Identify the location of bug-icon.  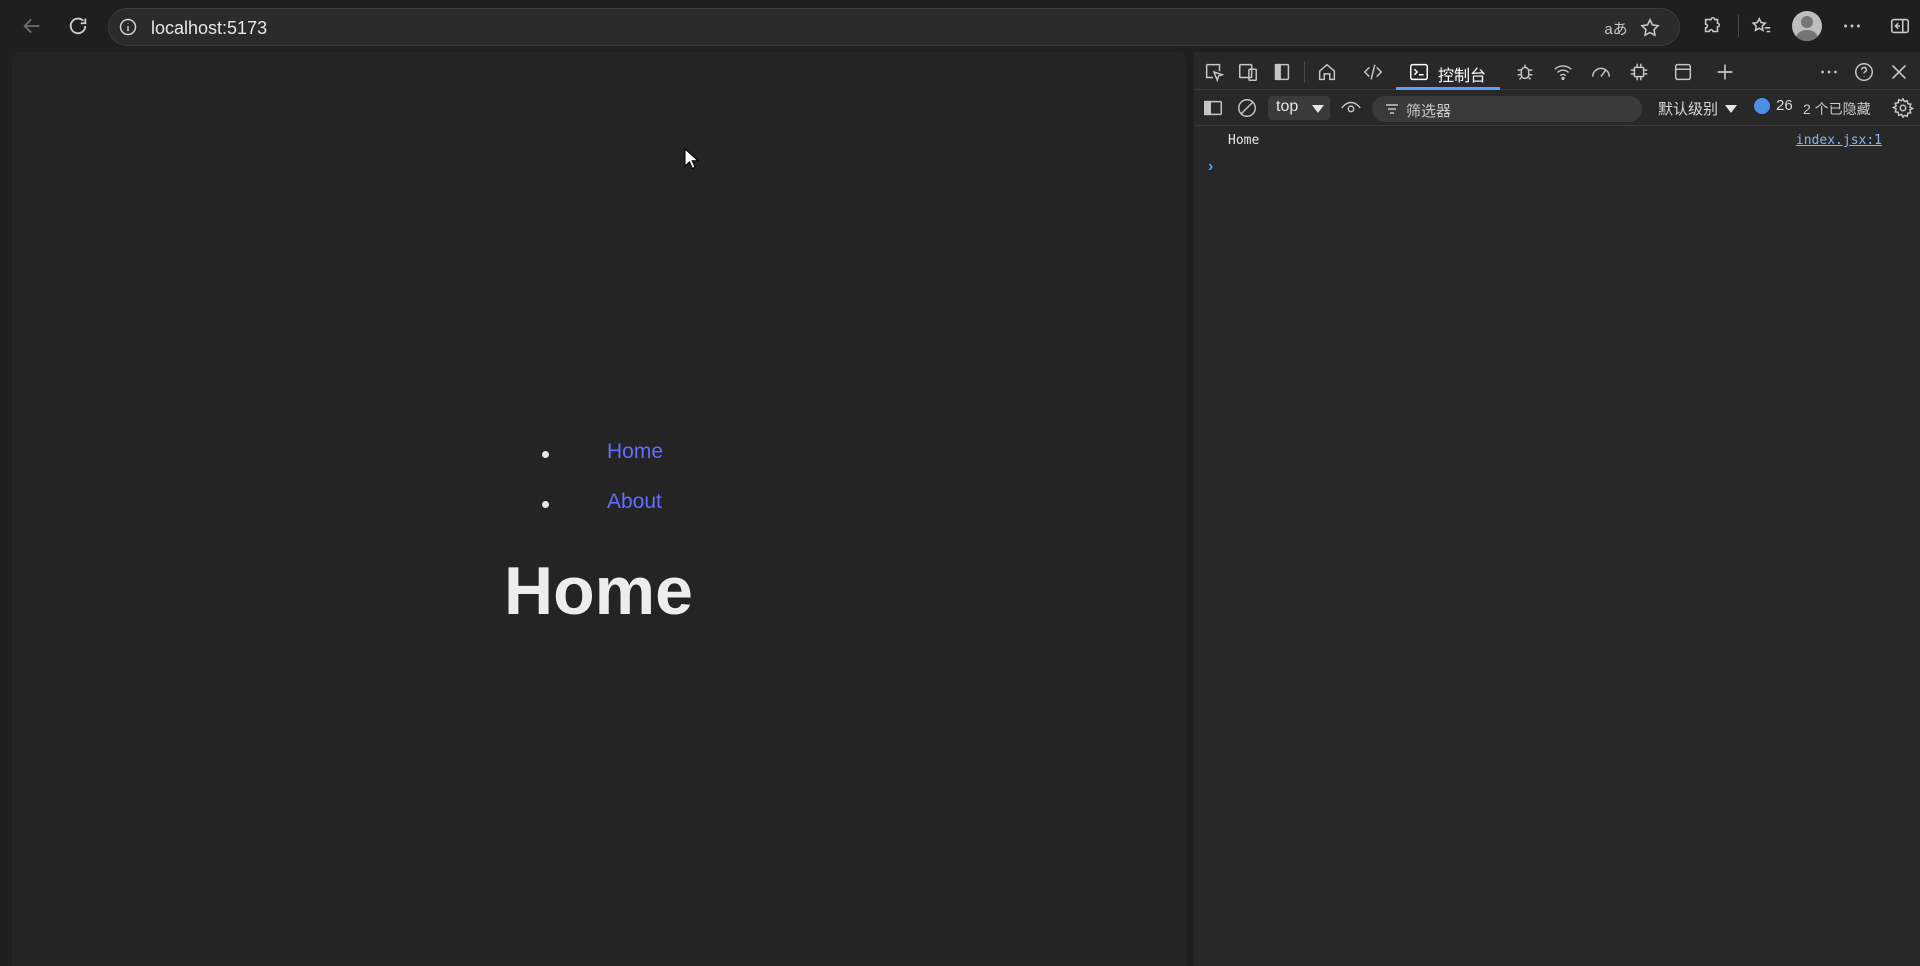
(1525, 72).